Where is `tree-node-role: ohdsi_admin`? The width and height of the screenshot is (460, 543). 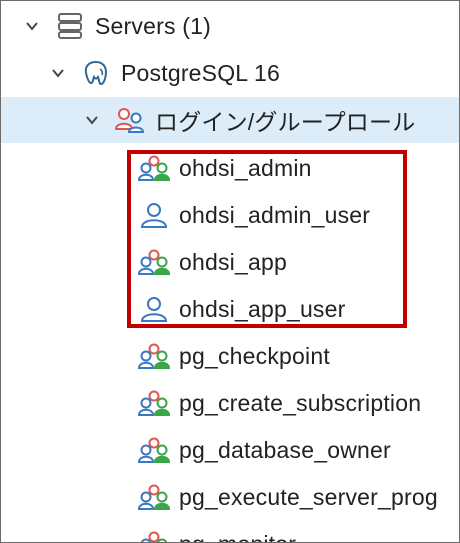
tree-node-role: ohdsi_admin is located at coordinates (230, 168).